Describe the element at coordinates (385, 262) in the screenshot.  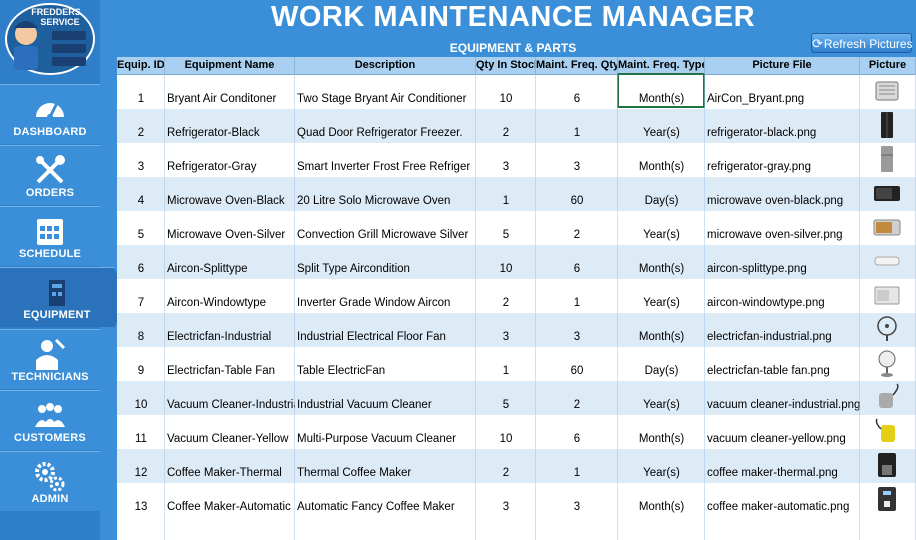
I see `cell-desc: Split Type Aircondition` at that location.